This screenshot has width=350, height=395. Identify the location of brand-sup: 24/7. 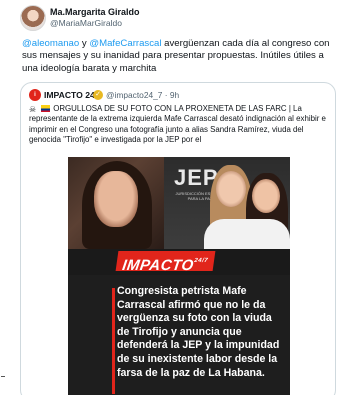
(201, 261).